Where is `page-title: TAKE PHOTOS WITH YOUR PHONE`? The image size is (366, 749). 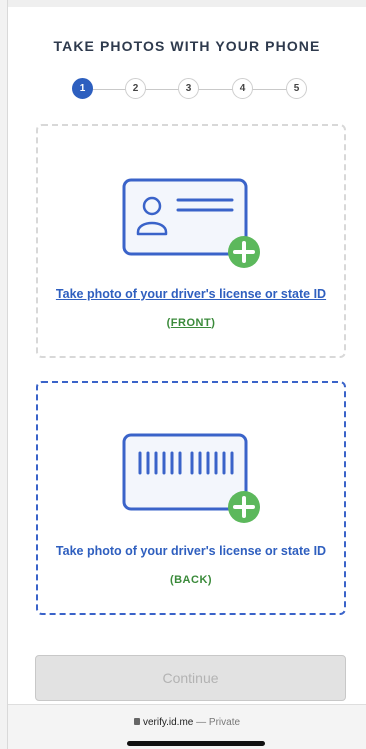
page-title: TAKE PHOTOS WITH YOUR PHONE is located at coordinates (187, 46).